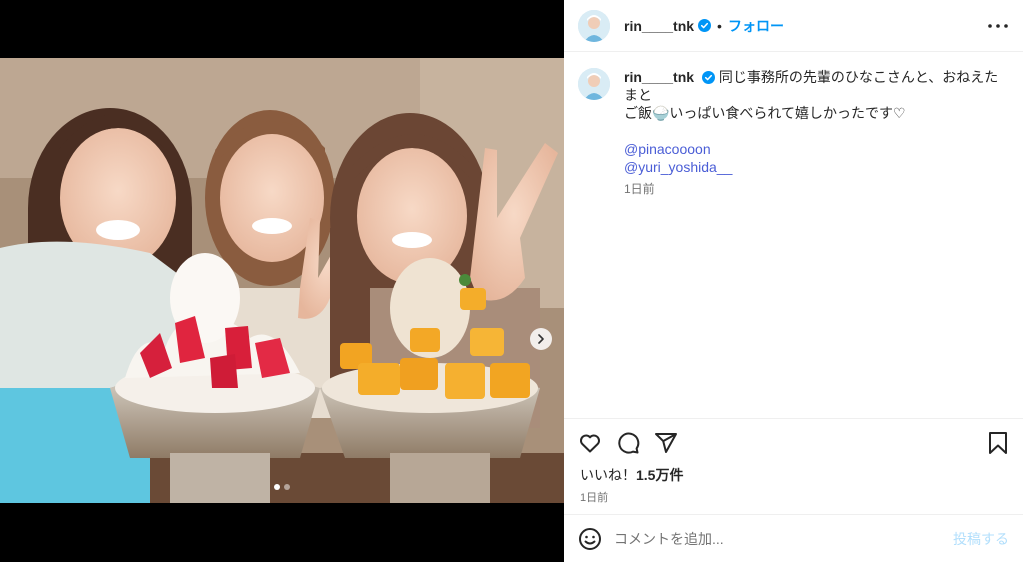 This screenshot has width=1023, height=562. What do you see at coordinates (981, 539) in the screenshot?
I see `post-comment-button: 投稿する` at bounding box center [981, 539].